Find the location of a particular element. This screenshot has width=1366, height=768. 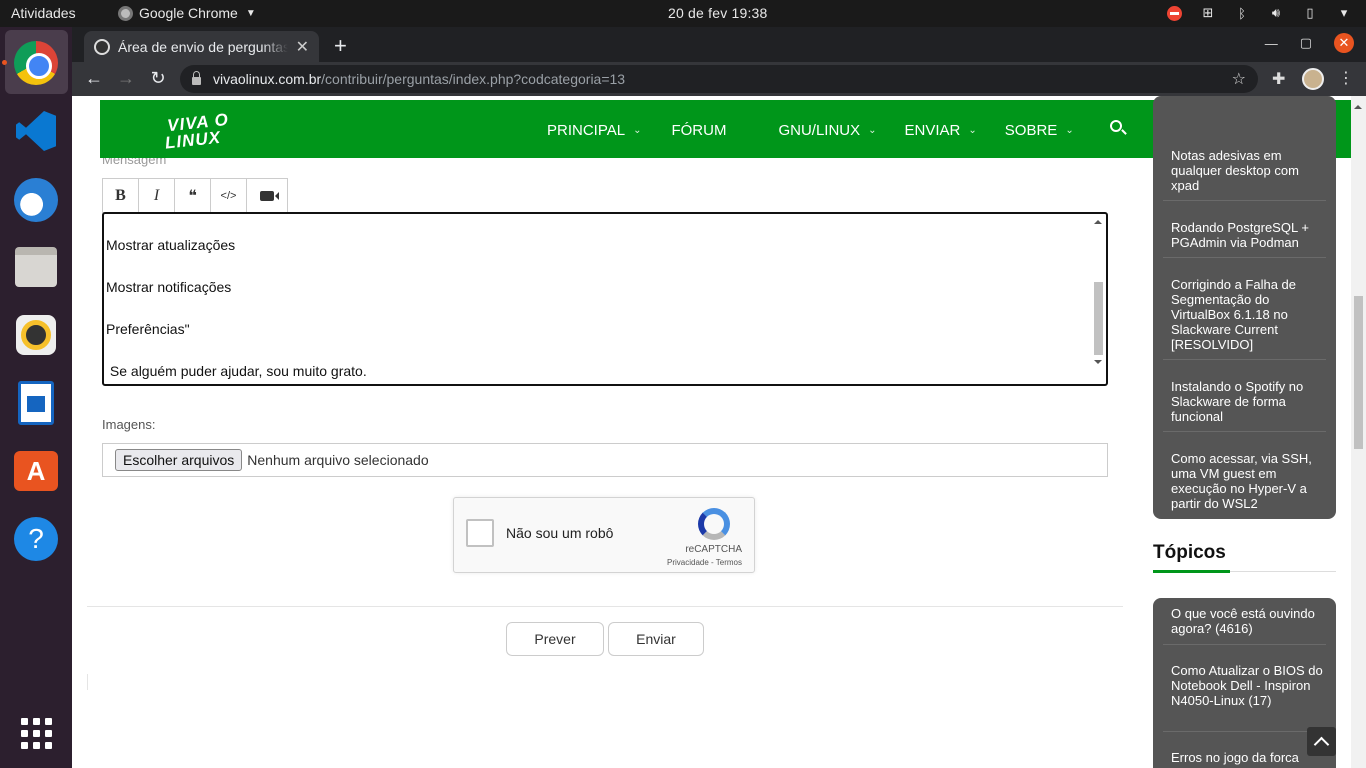

minimize-icon: — is located at coordinates (1271, 43).